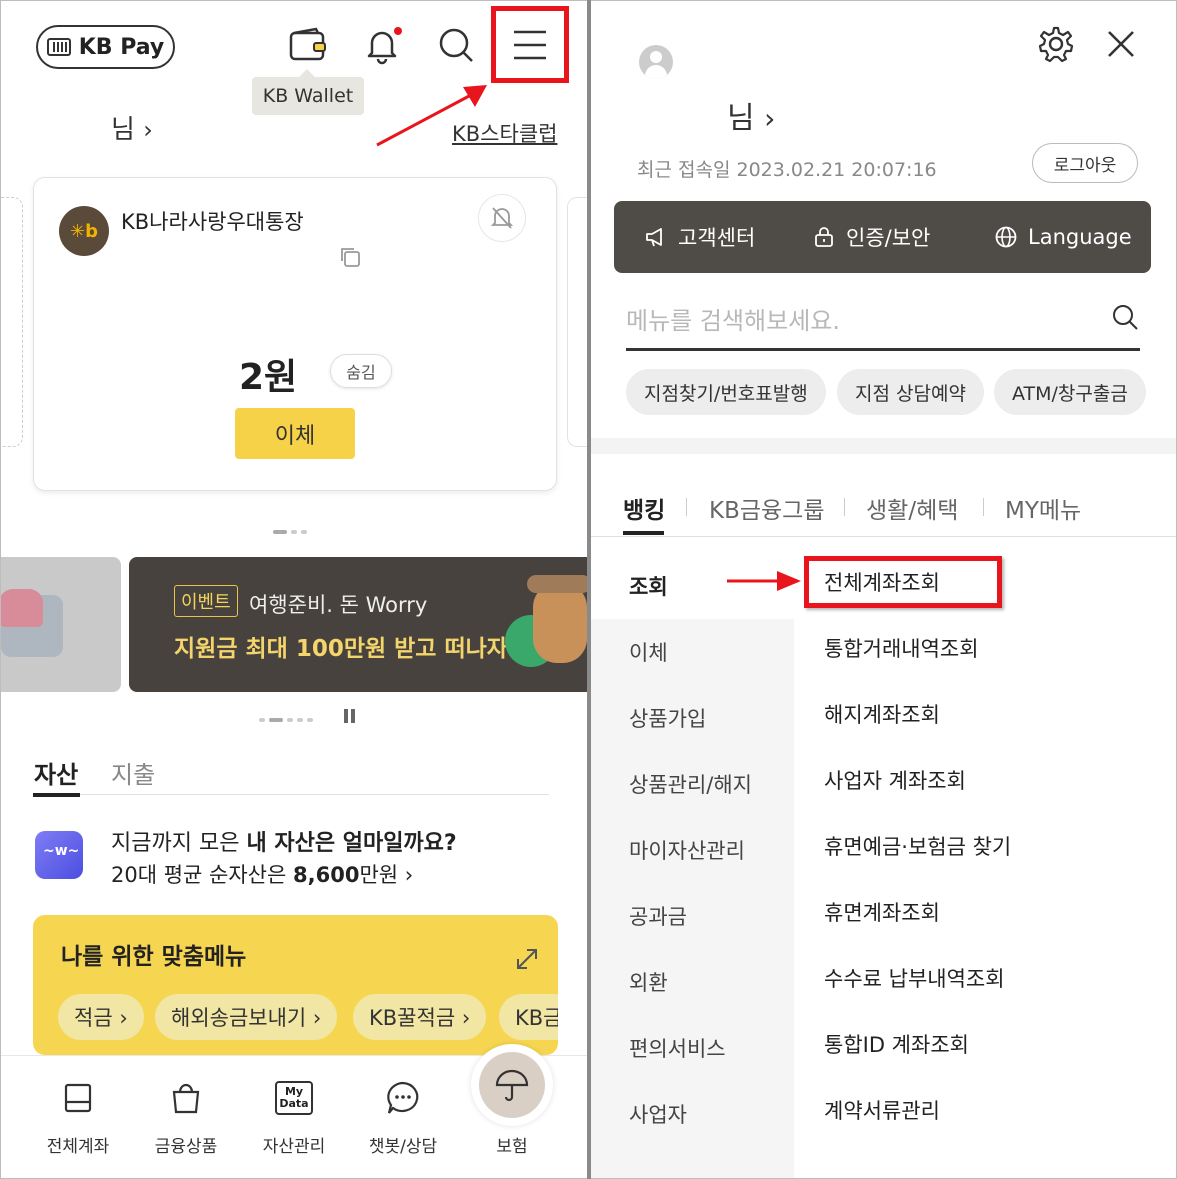 This screenshot has width=1177, height=1179. Describe the element at coordinates (101, 1017) in the screenshot. I see `custom-chip: 적금 ›` at that location.